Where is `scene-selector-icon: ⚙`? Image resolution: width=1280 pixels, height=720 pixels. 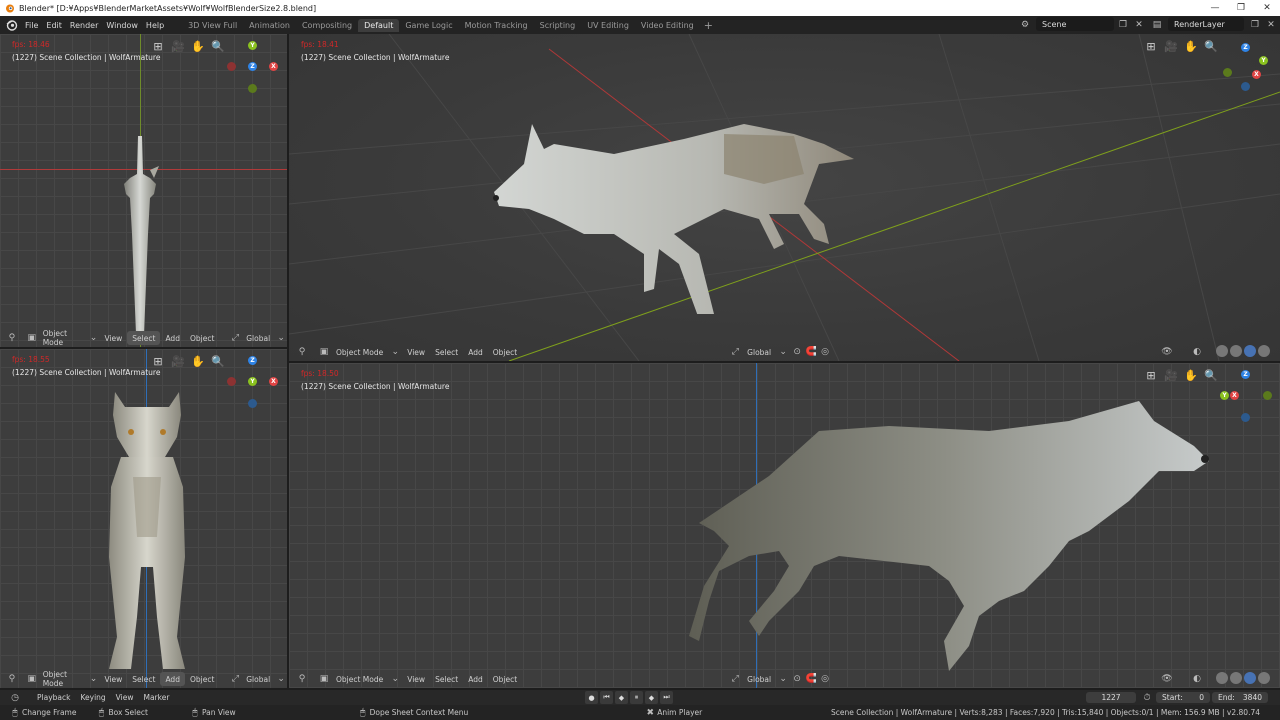
scene-selector-icon: ⚙ is located at coordinates (1025, 25).